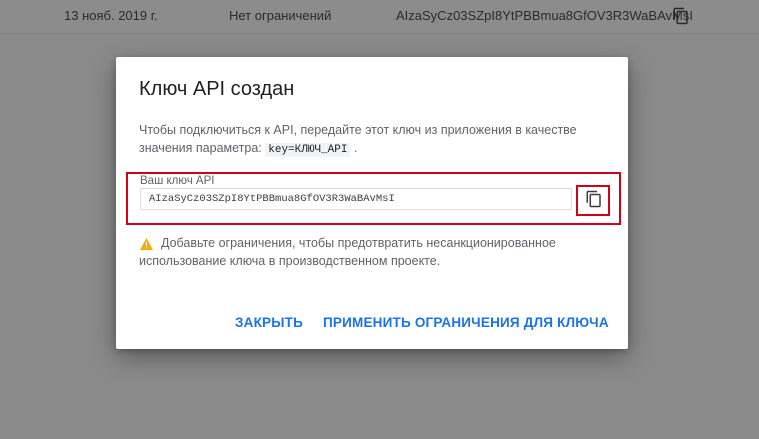  Describe the element at coordinates (217, 89) in the screenshot. I see `dialog-title: Ключ API создан` at that location.